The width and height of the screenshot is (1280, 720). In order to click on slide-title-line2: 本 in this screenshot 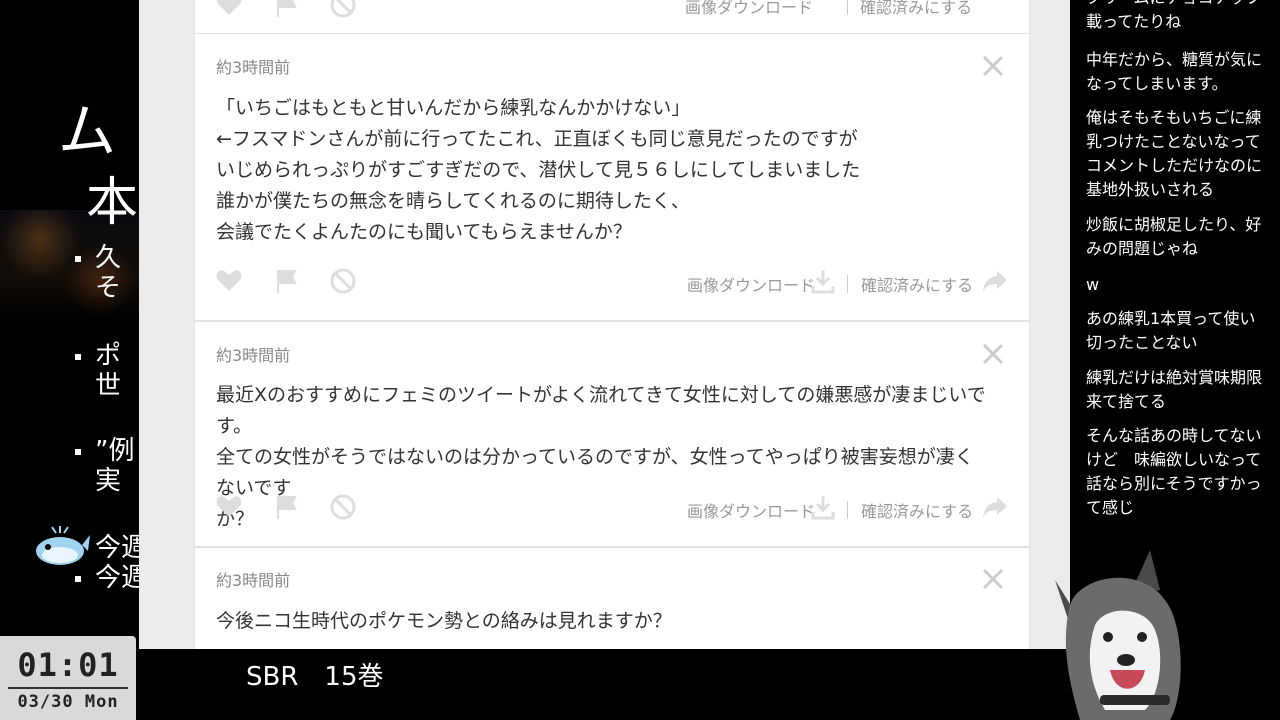, I will do `click(112, 203)`.